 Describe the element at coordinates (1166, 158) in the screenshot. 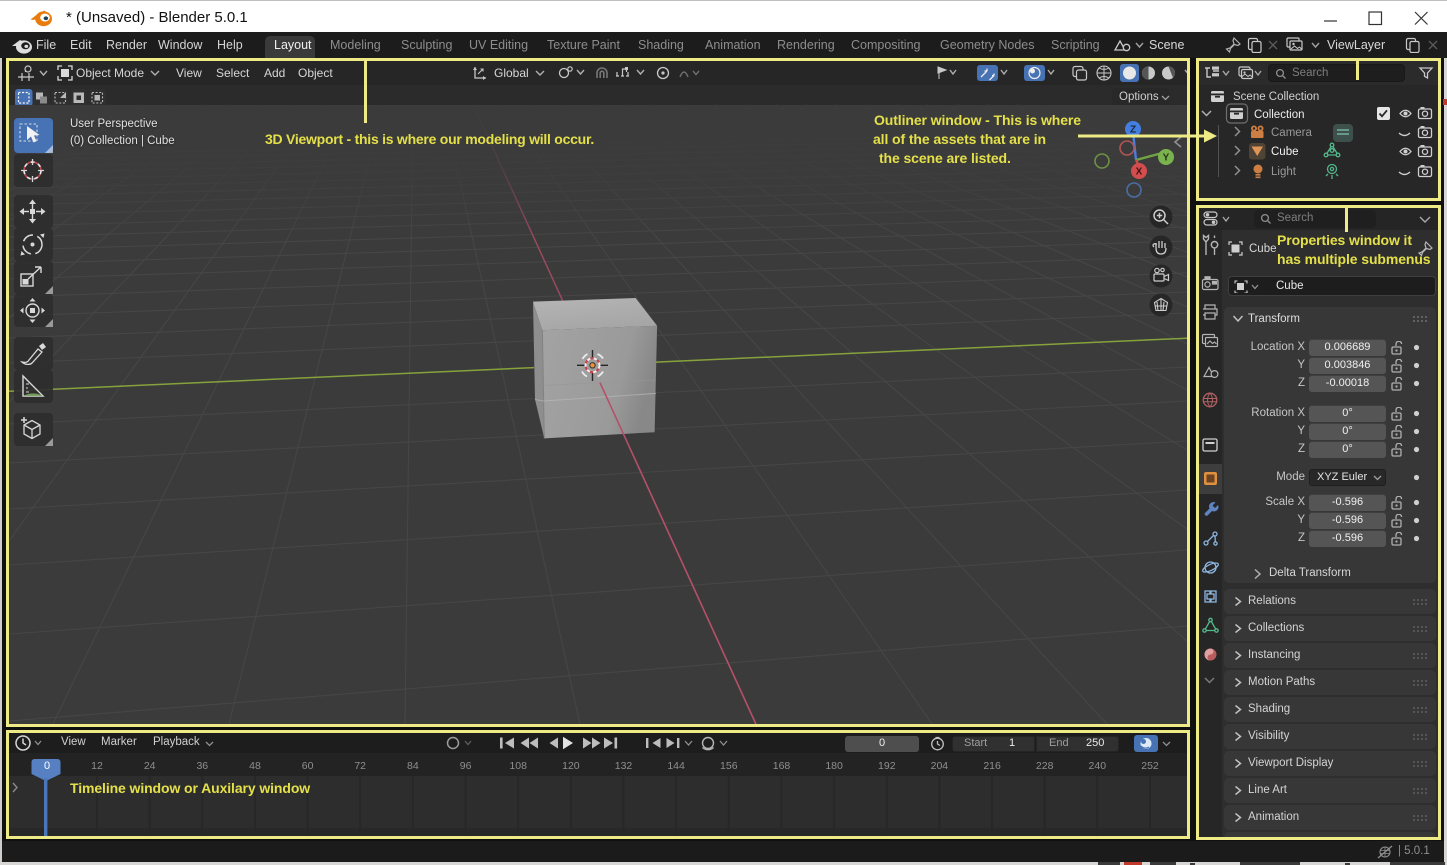

I see `svg-text: Y` at that location.